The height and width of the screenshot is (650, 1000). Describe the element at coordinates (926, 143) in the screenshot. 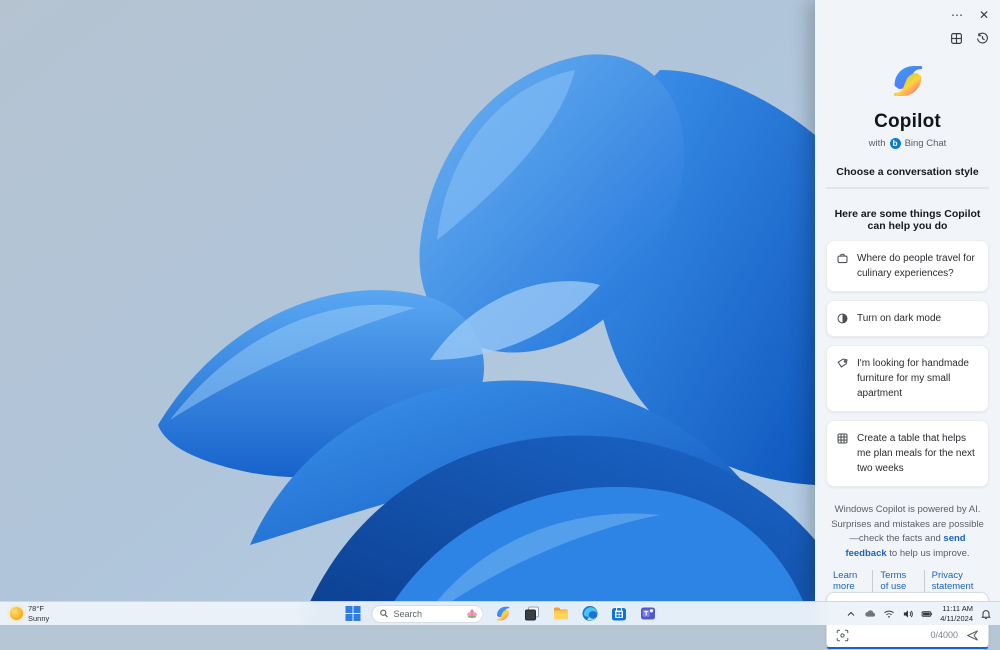

I see `subtitle-brand: Bing Chat` at that location.